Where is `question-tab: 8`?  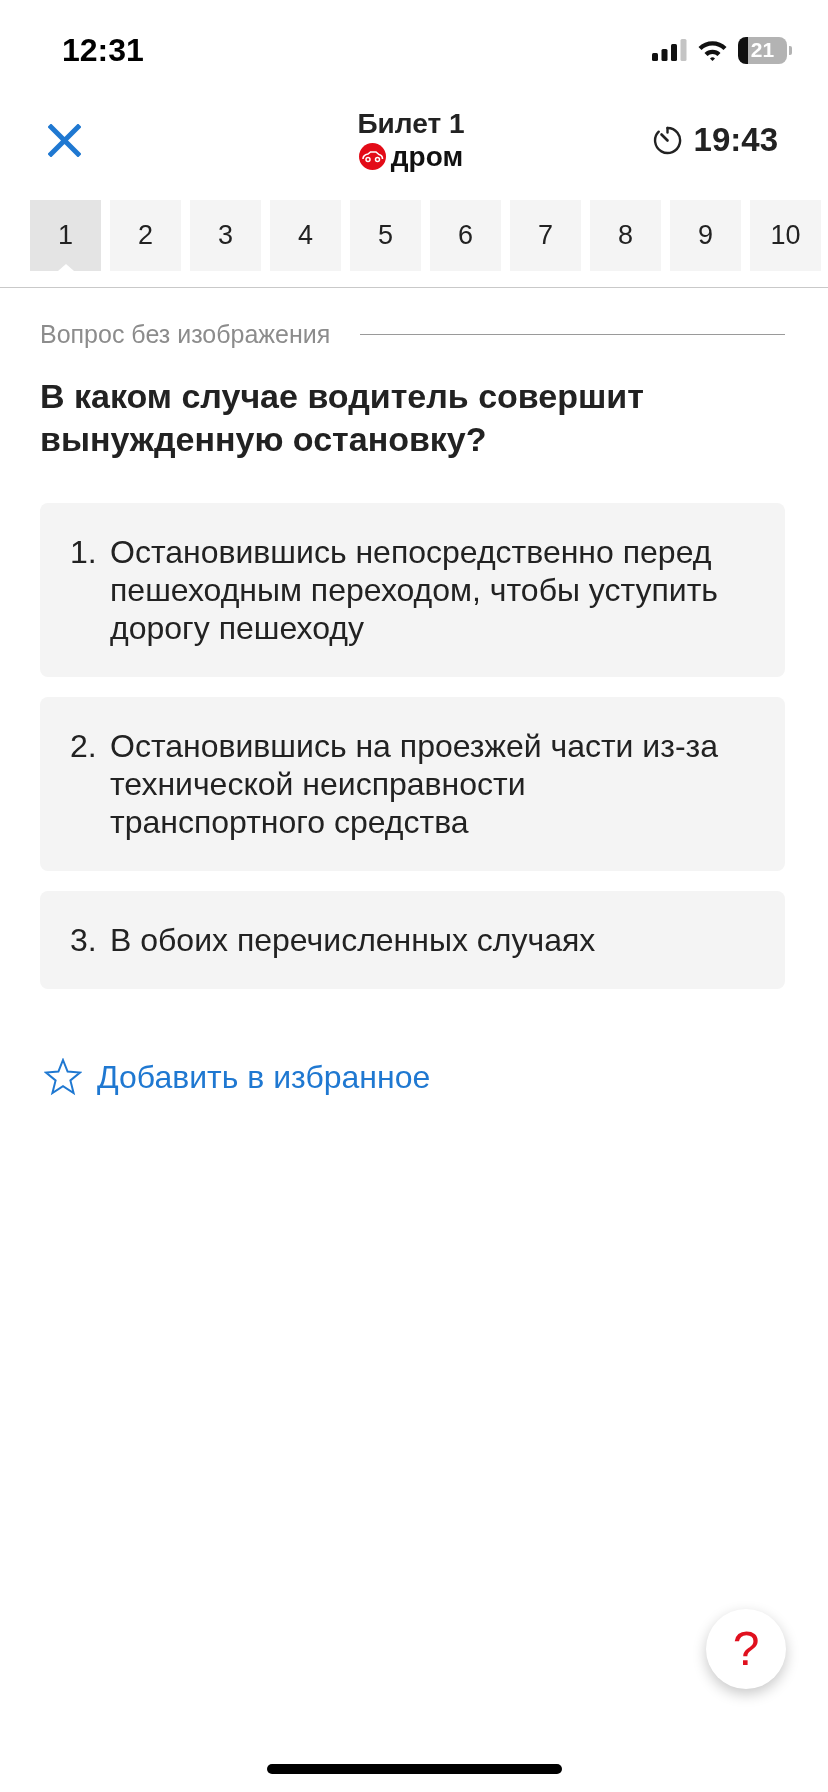 question-tab: 8 is located at coordinates (625, 235).